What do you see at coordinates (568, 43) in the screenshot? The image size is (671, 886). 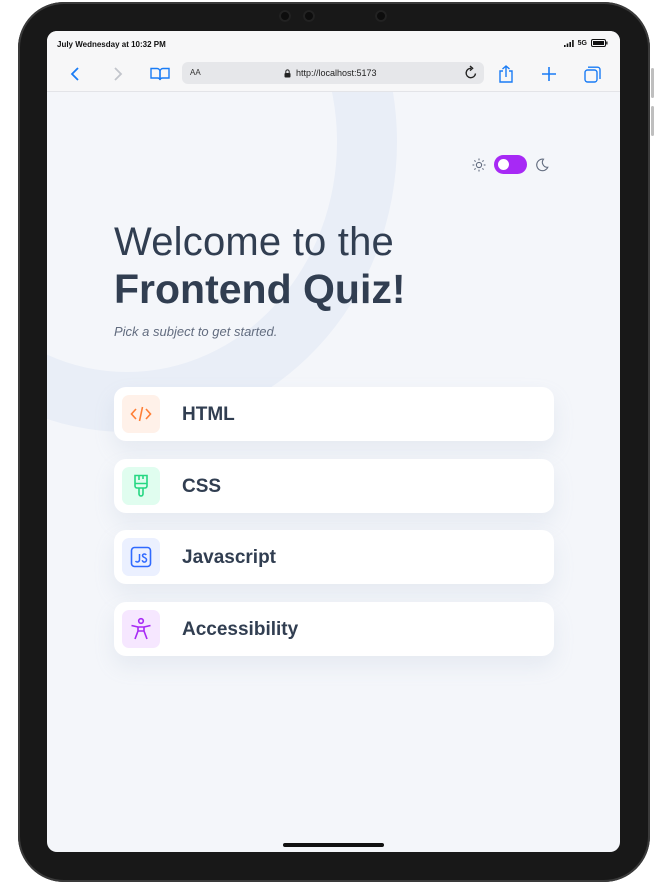 I see `signal-icon` at bounding box center [568, 43].